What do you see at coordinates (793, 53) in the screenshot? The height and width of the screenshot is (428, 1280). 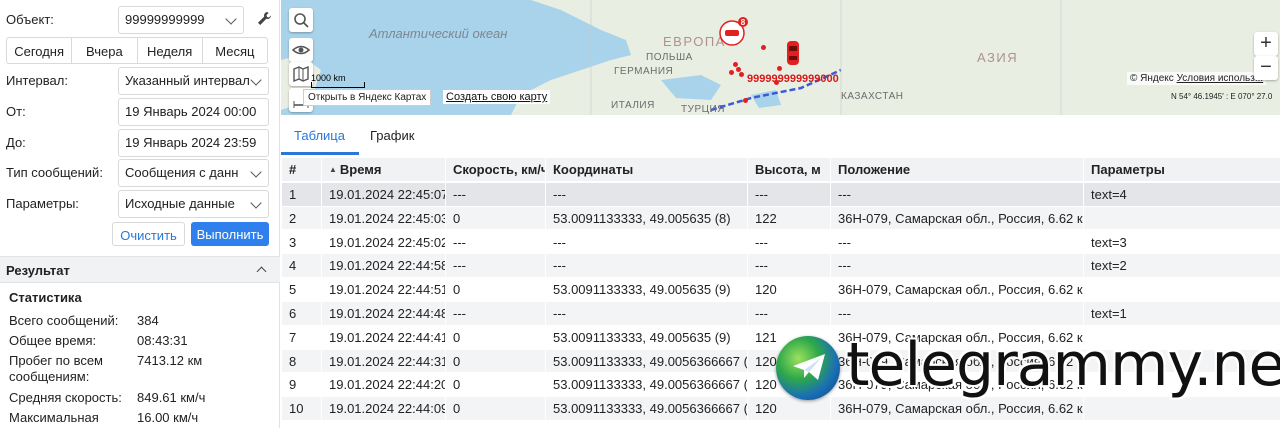 I see `car-marker-icon` at bounding box center [793, 53].